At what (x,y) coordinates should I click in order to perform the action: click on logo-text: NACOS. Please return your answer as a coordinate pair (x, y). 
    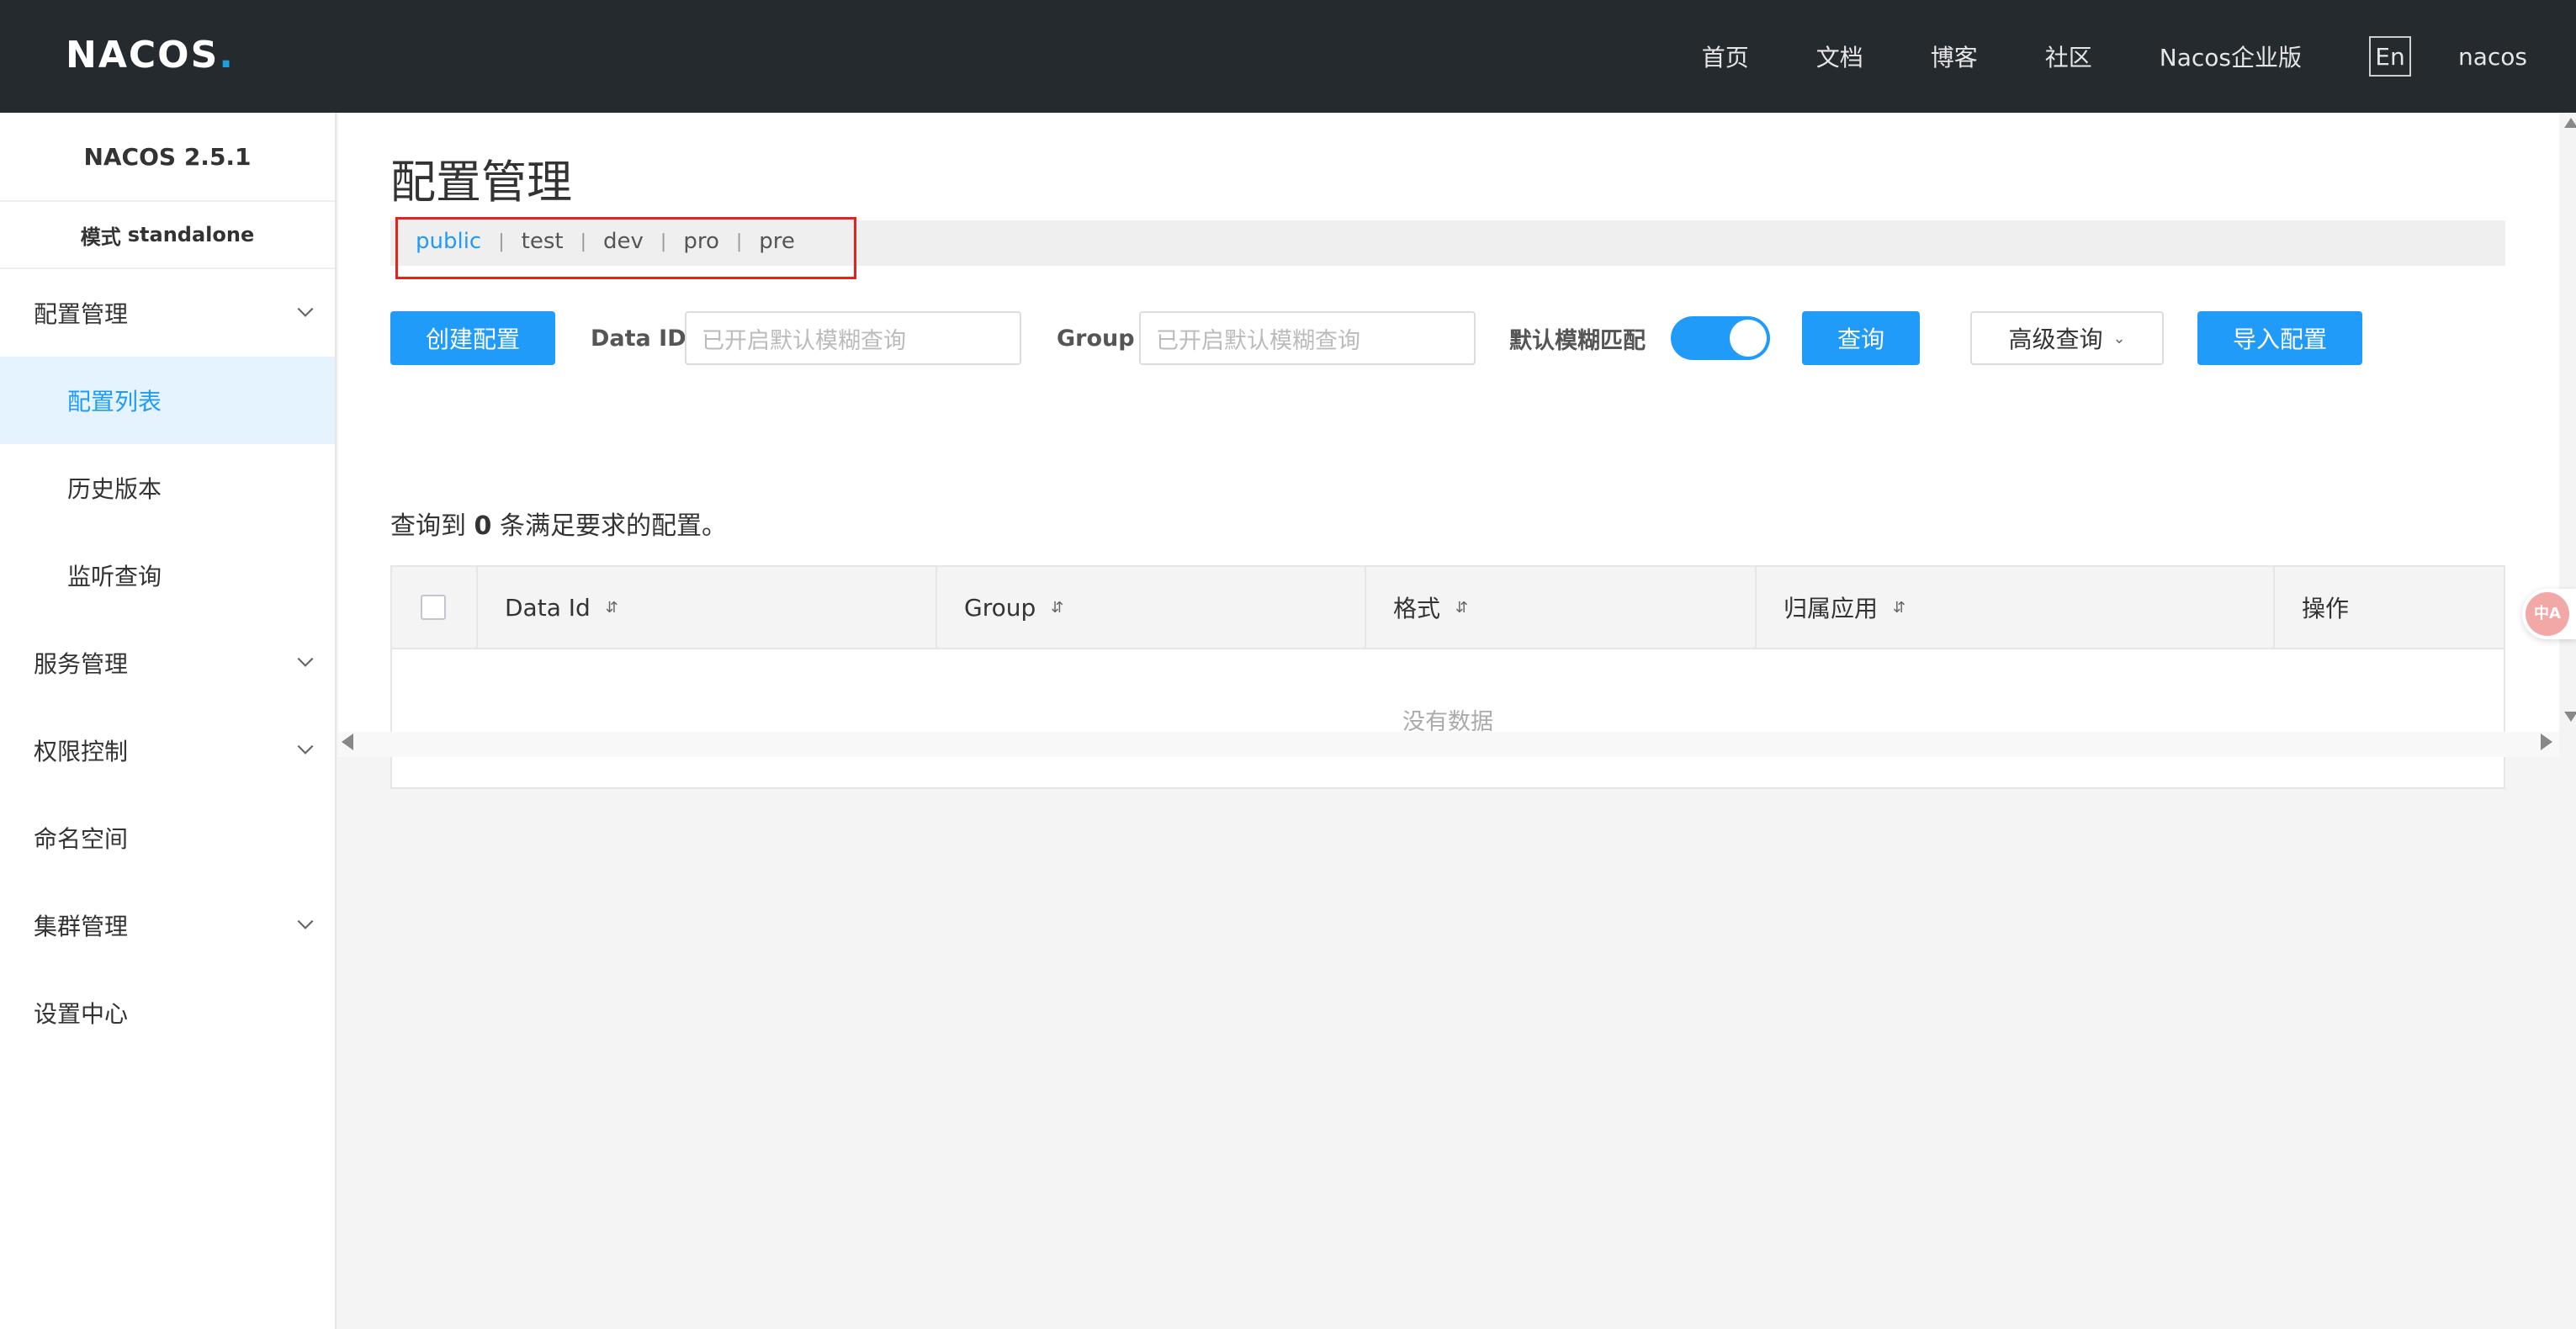
    Looking at the image, I should click on (143, 55).